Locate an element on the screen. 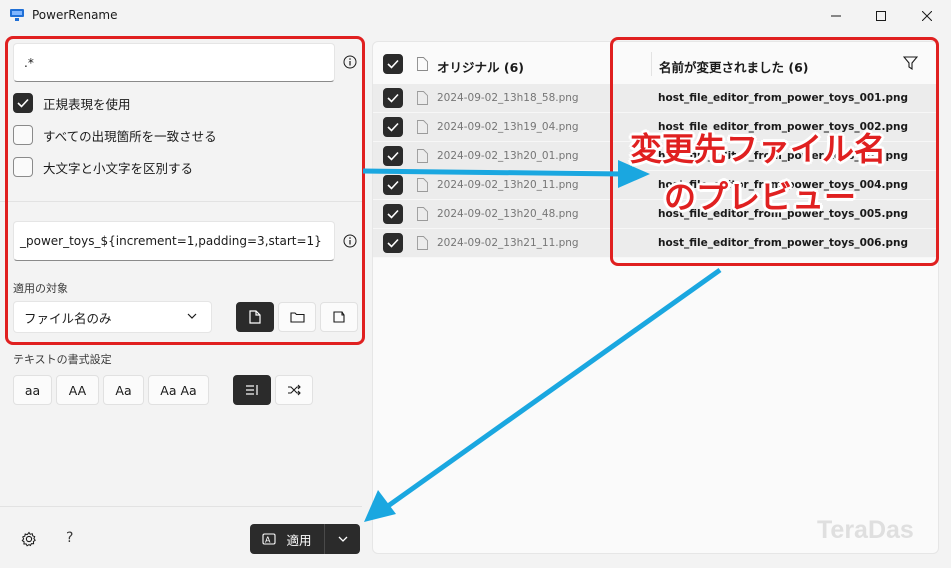 The width and height of the screenshot is (951, 568). close-icon is located at coordinates (927, 16).